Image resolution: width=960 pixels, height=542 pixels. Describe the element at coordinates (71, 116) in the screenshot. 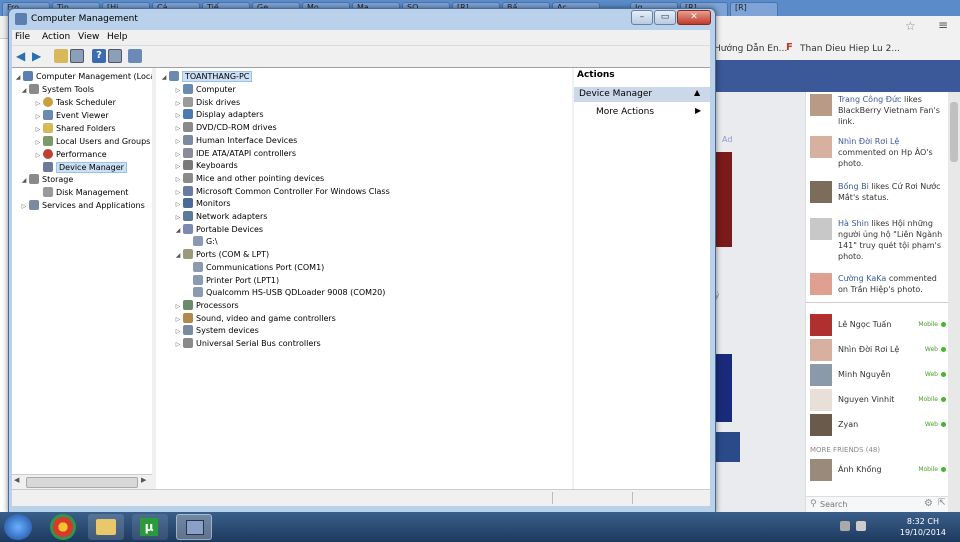

I see `tree-event-viewer: ▷ Event Viewer` at that location.